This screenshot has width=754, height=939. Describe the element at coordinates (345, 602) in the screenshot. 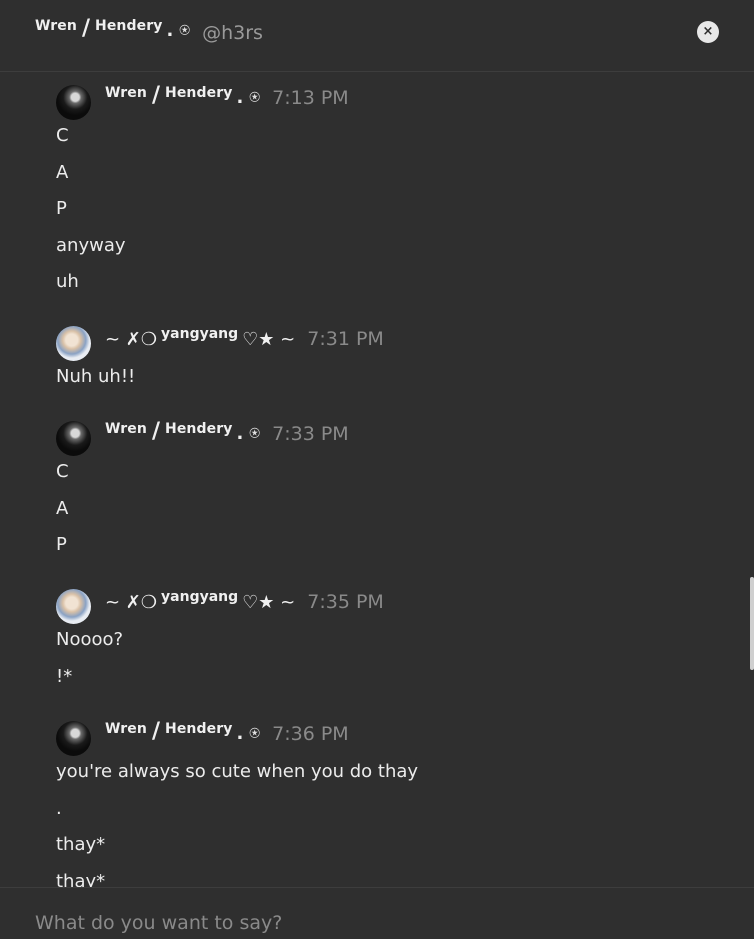

I see `timestamp: 7:35 PM` at that location.